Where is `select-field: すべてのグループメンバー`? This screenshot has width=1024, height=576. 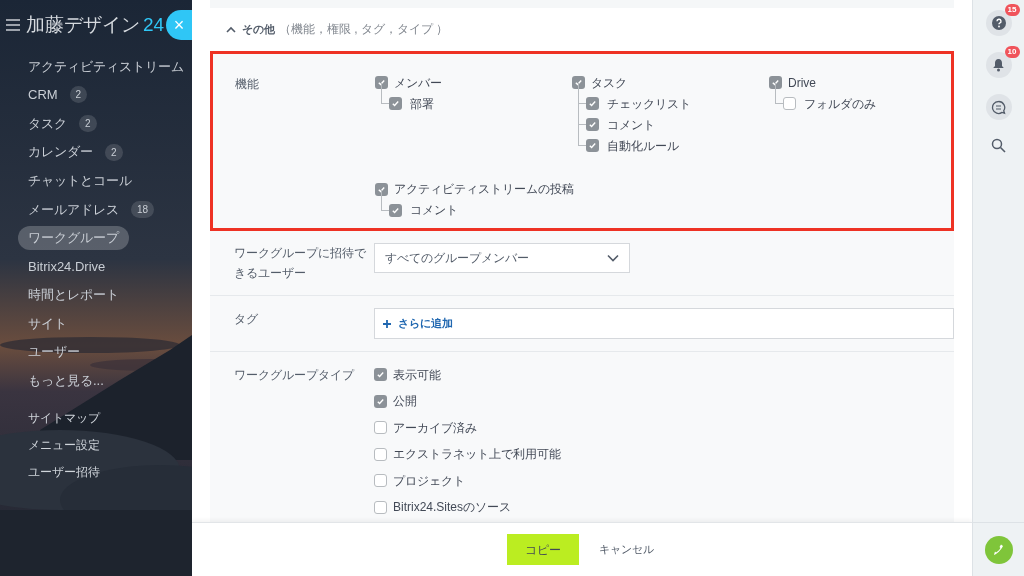 select-field: すべてのグループメンバー is located at coordinates (502, 258).